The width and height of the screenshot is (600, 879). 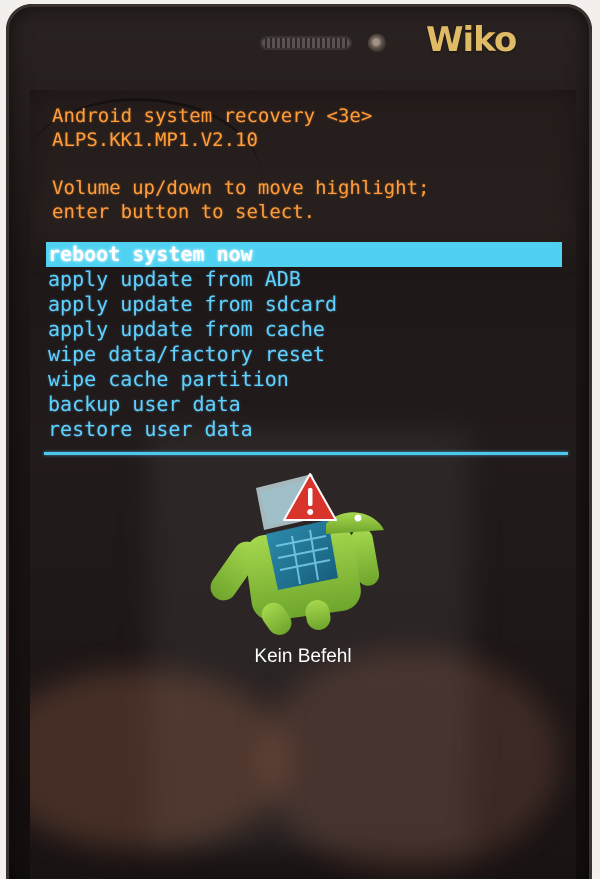 I want to click on hand-reflection-left, so click(x=160, y=760).